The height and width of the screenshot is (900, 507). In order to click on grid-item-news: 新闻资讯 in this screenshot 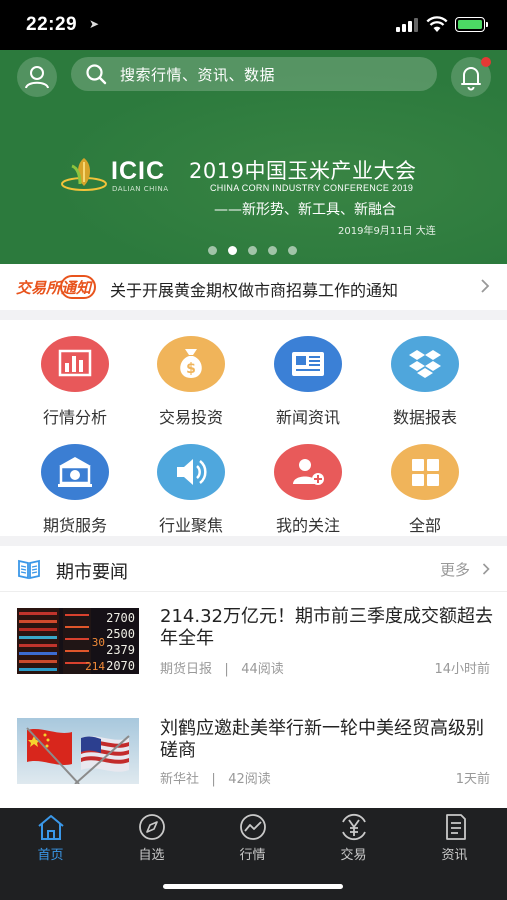, I will do `click(308, 374)`.